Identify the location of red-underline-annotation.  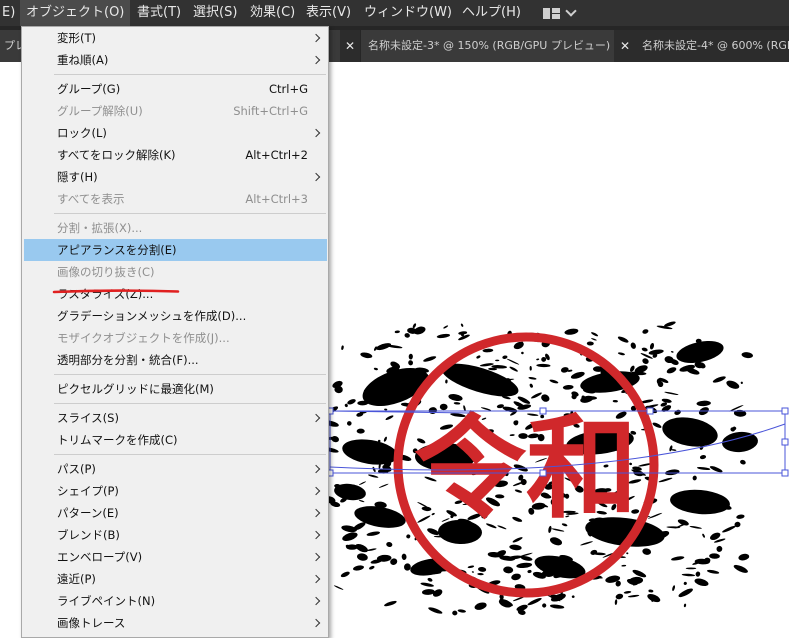
(116, 291).